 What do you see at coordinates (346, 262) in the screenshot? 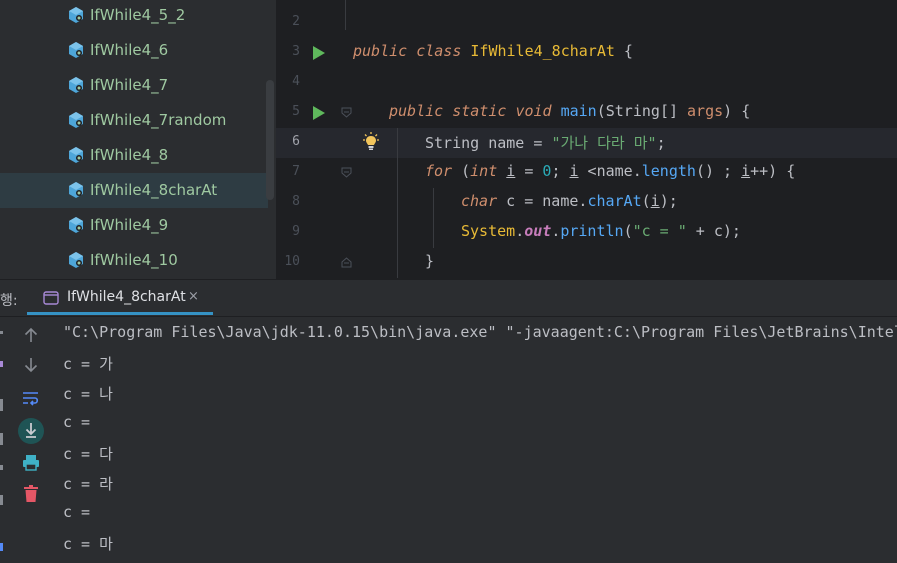
I see `fold-close-icon` at bounding box center [346, 262].